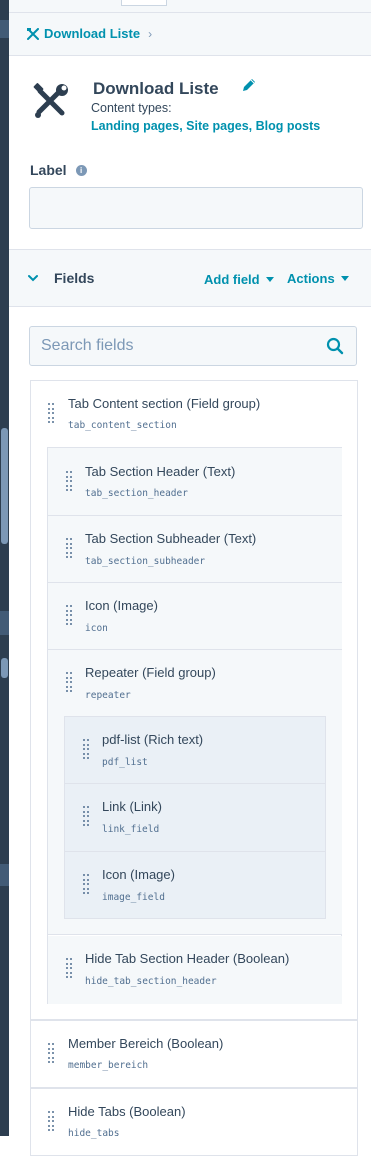 The image size is (371, 1160). What do you see at coordinates (50, 100) in the screenshot?
I see `wrench-screwdriver-icon` at bounding box center [50, 100].